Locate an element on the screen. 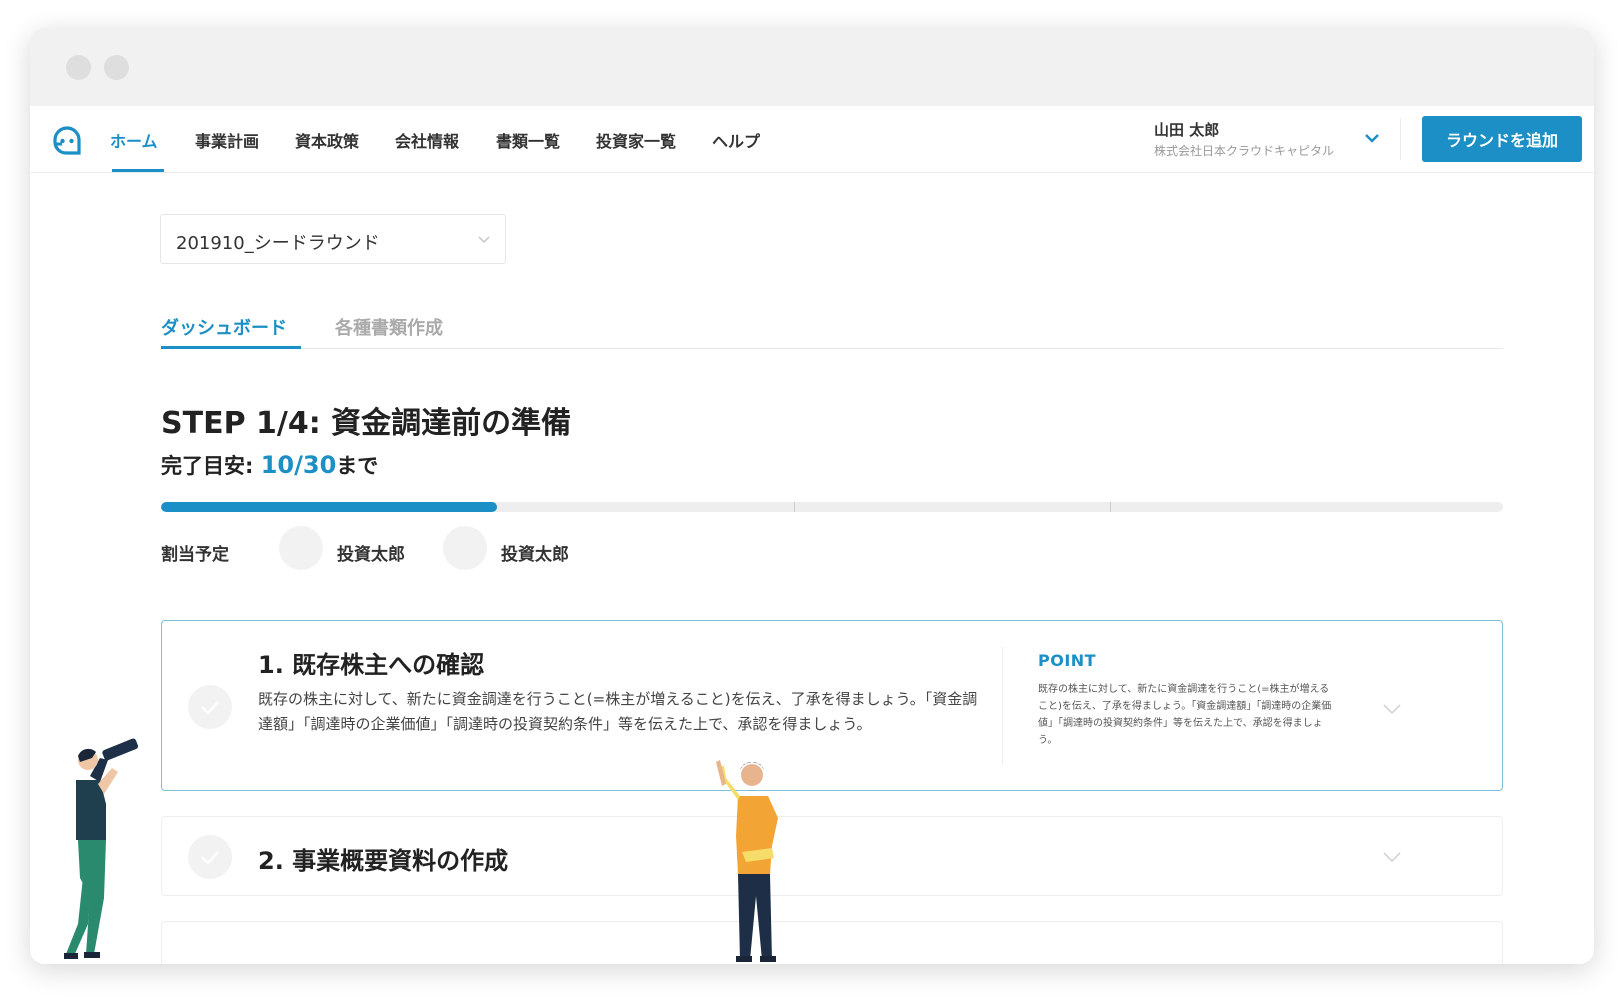 The width and height of the screenshot is (1624, 997). nav-item-business-plan: 事業計画 is located at coordinates (227, 140).